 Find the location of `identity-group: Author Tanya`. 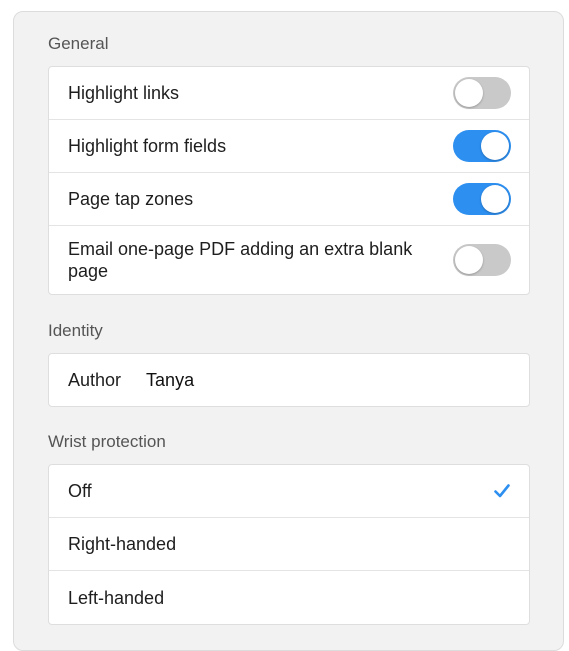

identity-group: Author Tanya is located at coordinates (289, 380).